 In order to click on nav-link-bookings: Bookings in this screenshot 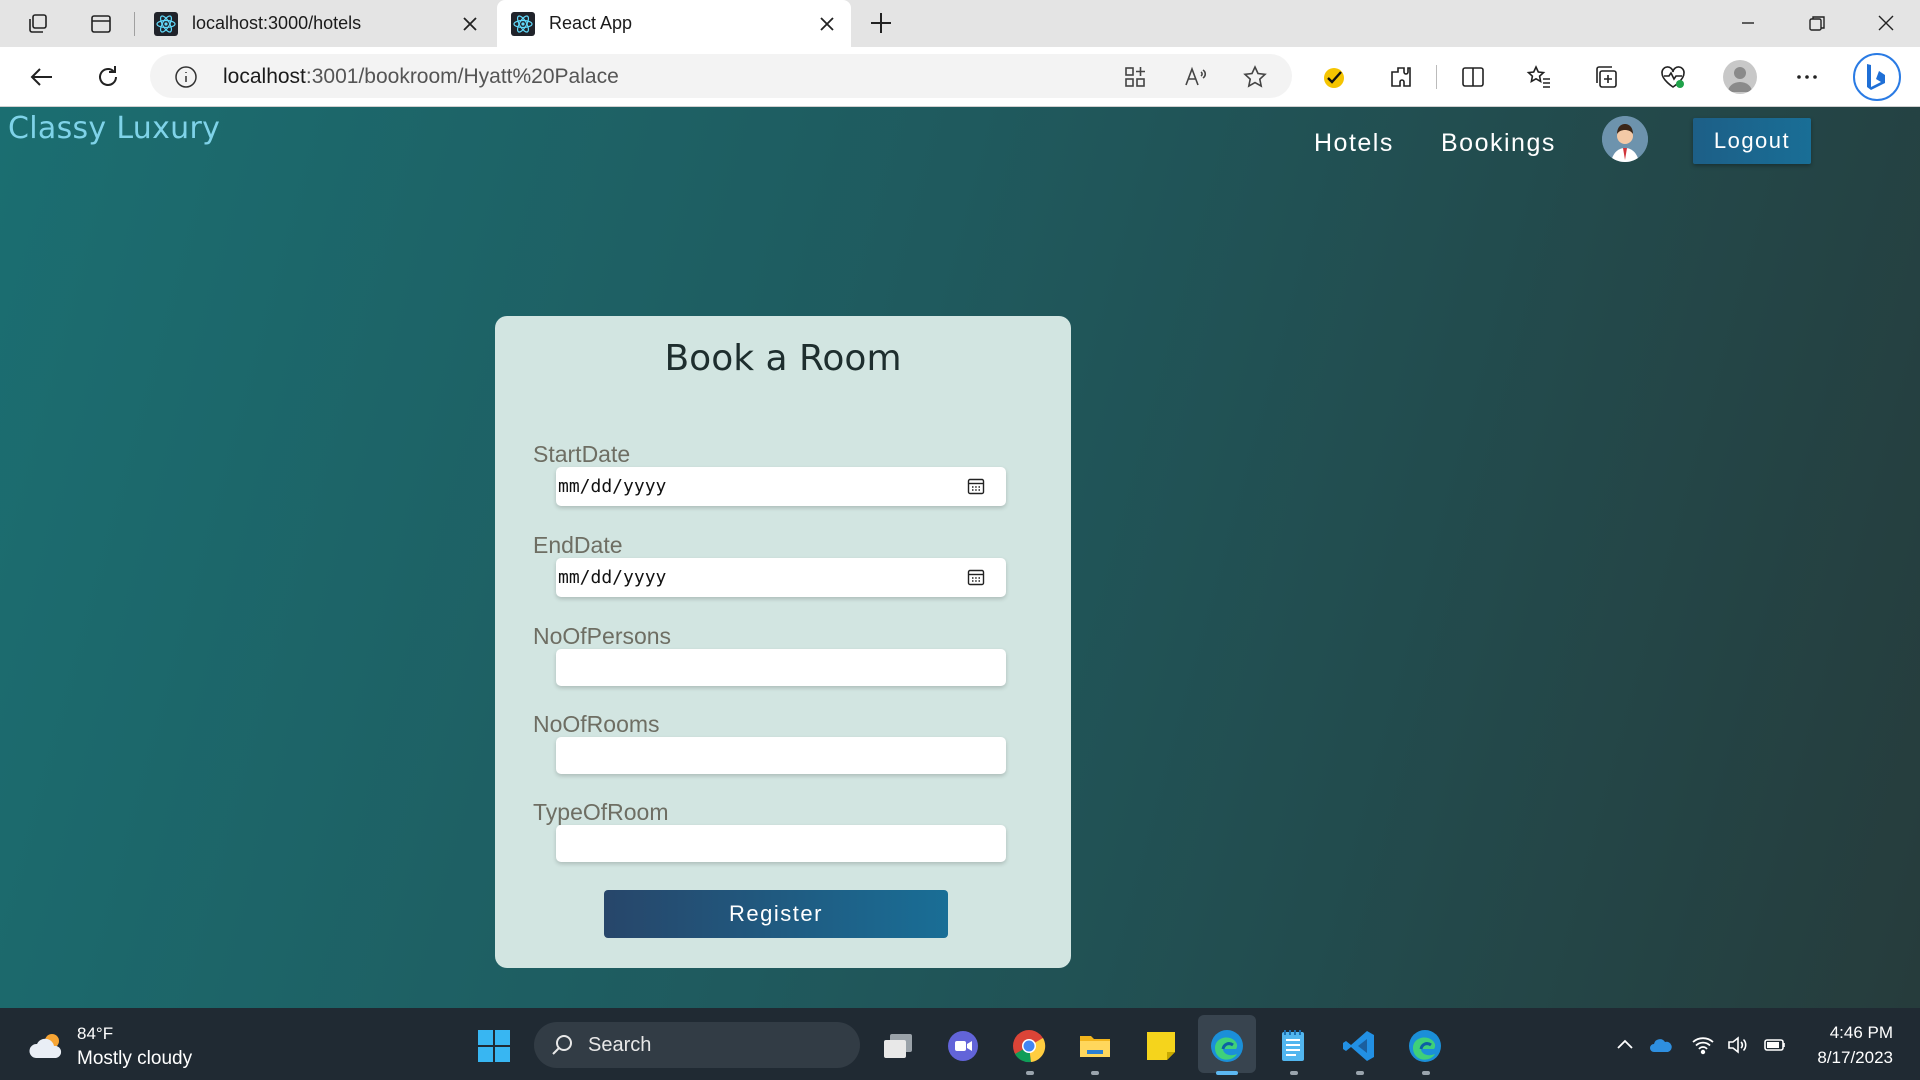, I will do `click(1498, 143)`.